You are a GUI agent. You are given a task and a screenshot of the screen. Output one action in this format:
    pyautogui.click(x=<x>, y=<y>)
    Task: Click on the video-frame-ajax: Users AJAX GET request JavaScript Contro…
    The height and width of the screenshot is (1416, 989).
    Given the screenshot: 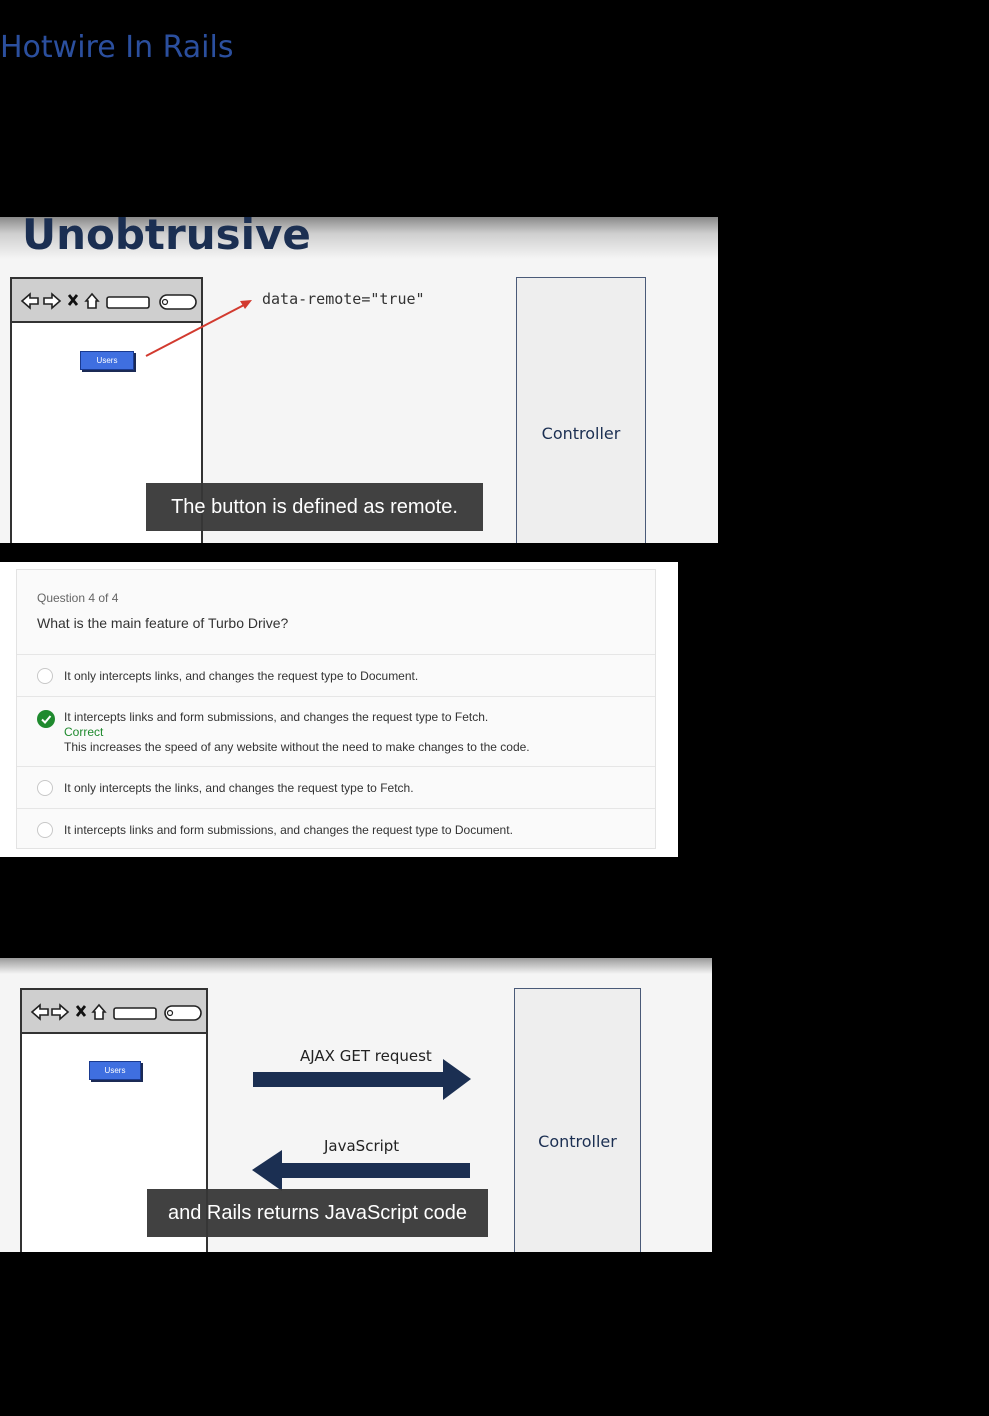 What is the action you would take?
    pyautogui.click(x=356, y=1105)
    